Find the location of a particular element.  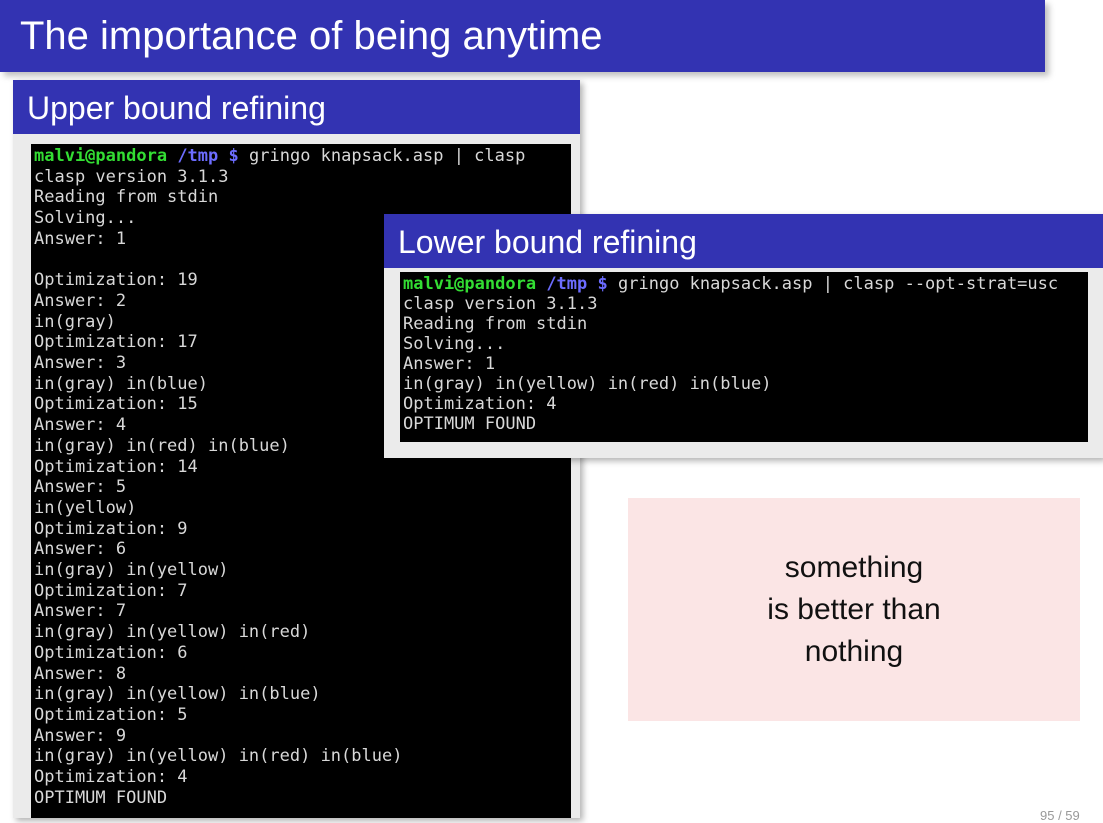

slide-title-bar: The importance of being anytime is located at coordinates (522, 36).